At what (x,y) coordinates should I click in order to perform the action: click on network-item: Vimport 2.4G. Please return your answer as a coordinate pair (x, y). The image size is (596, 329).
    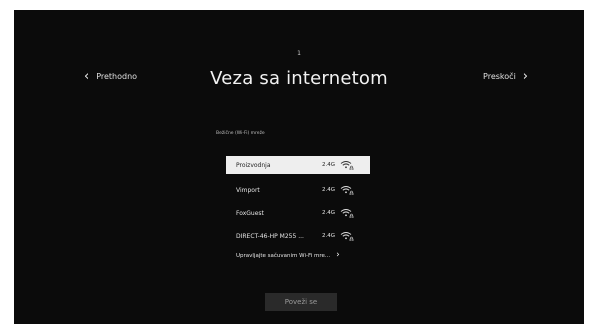
    Looking at the image, I should click on (298, 190).